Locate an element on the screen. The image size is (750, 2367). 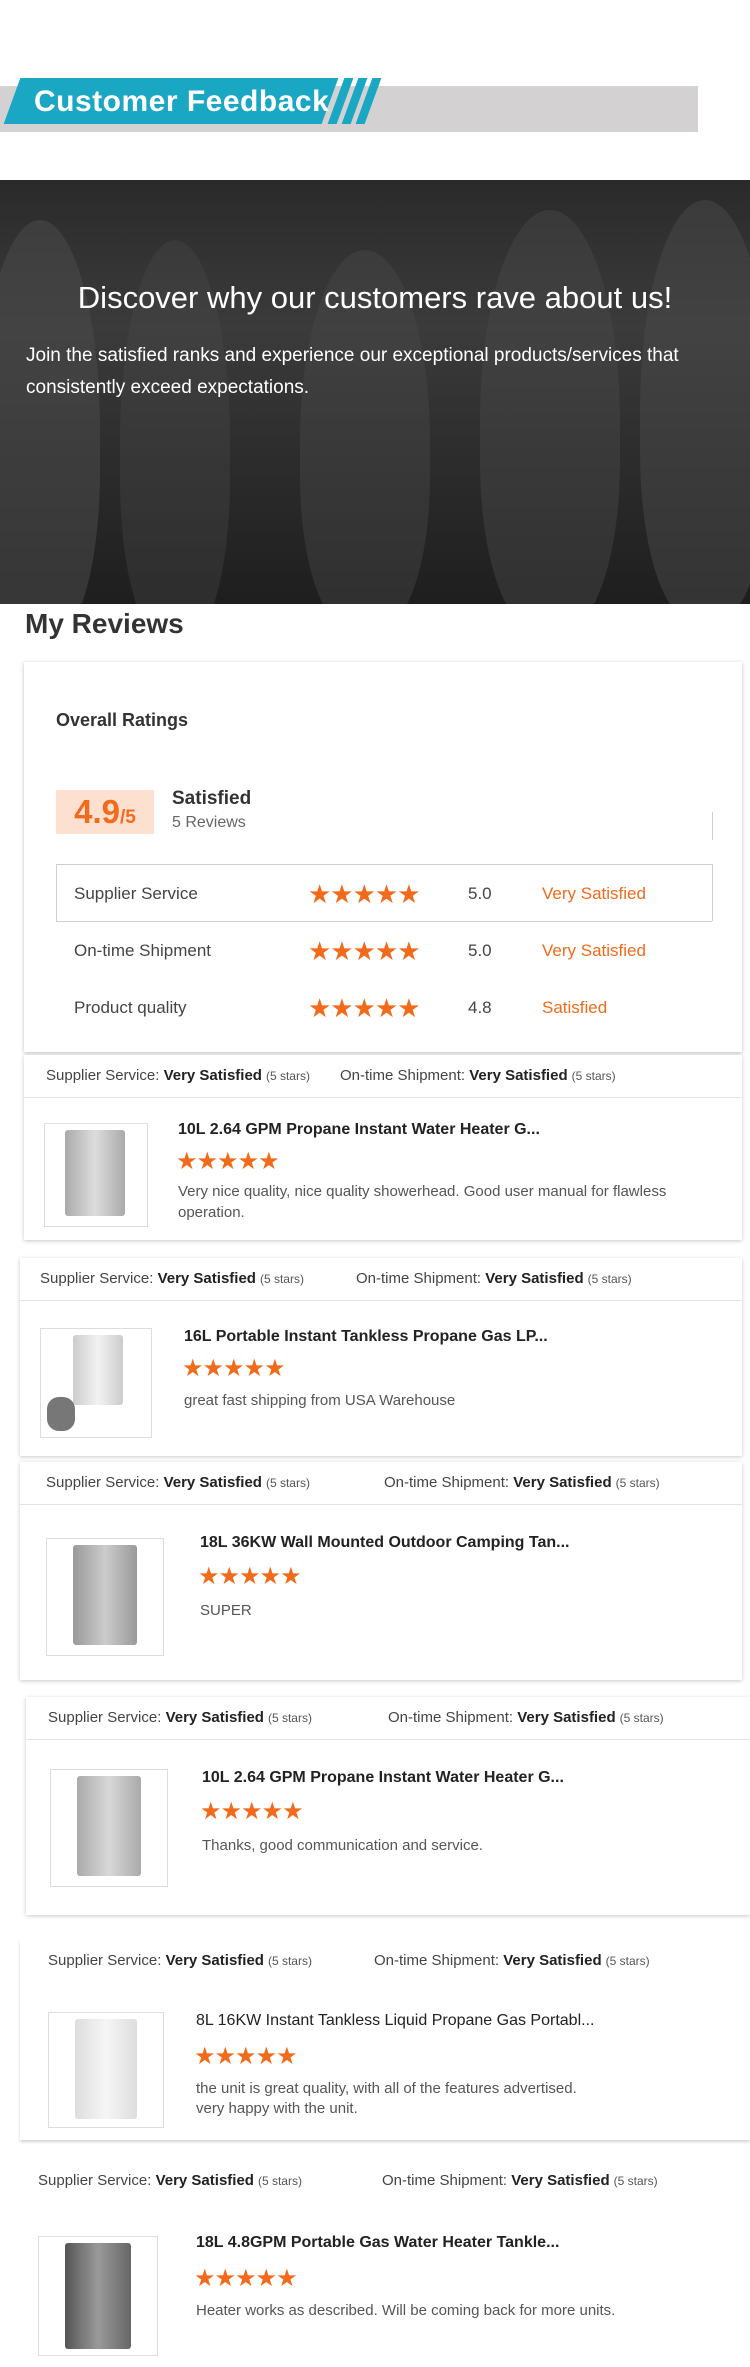
my-reviews-title: My Reviews is located at coordinates (104, 623).